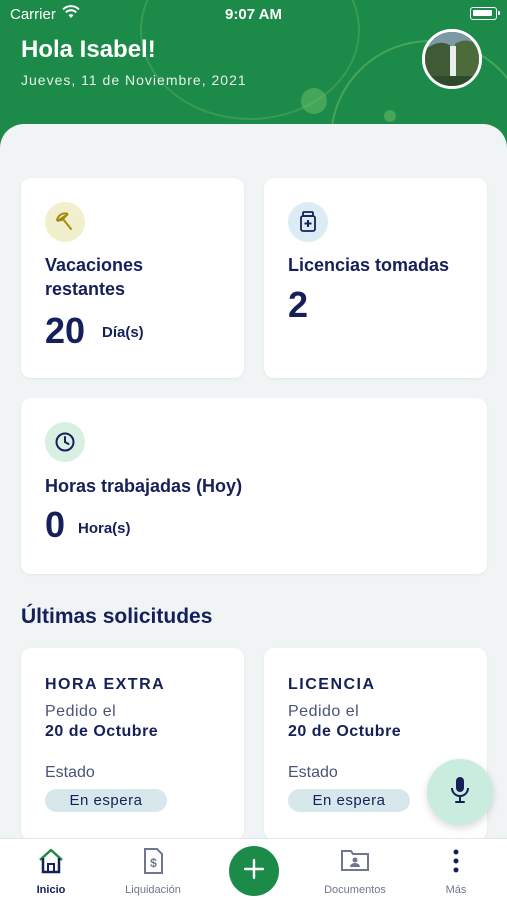 The height and width of the screenshot is (900, 507). Describe the element at coordinates (123, 332) in the screenshot. I see `vacations-unit: Día(s)` at that location.